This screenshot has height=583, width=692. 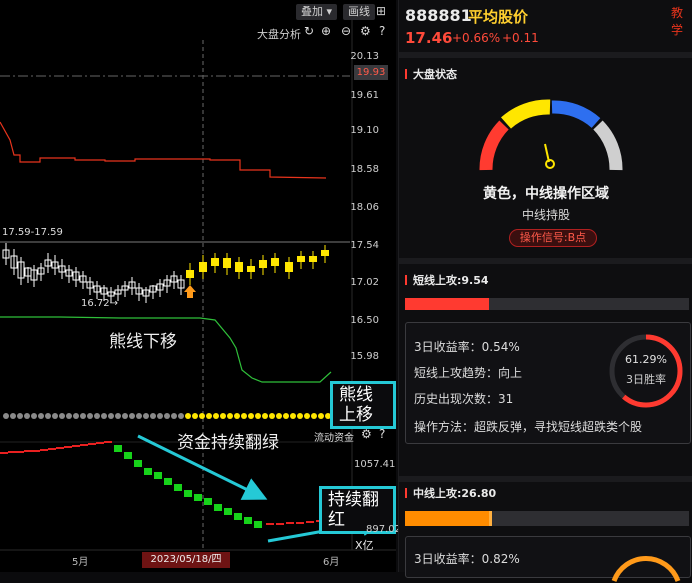 What do you see at coordinates (331, 562) in the screenshot?
I see `x-label-june: 6月` at bounding box center [331, 562].